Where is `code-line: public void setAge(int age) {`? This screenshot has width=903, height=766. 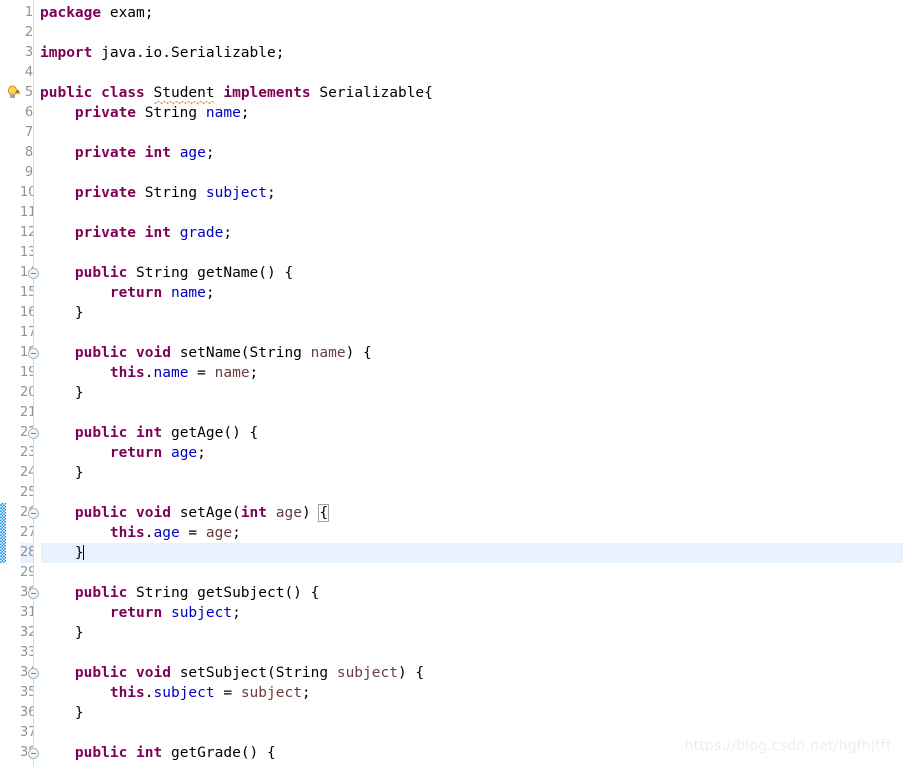
code-line: public void setAge(int age) { is located at coordinates (471, 513).